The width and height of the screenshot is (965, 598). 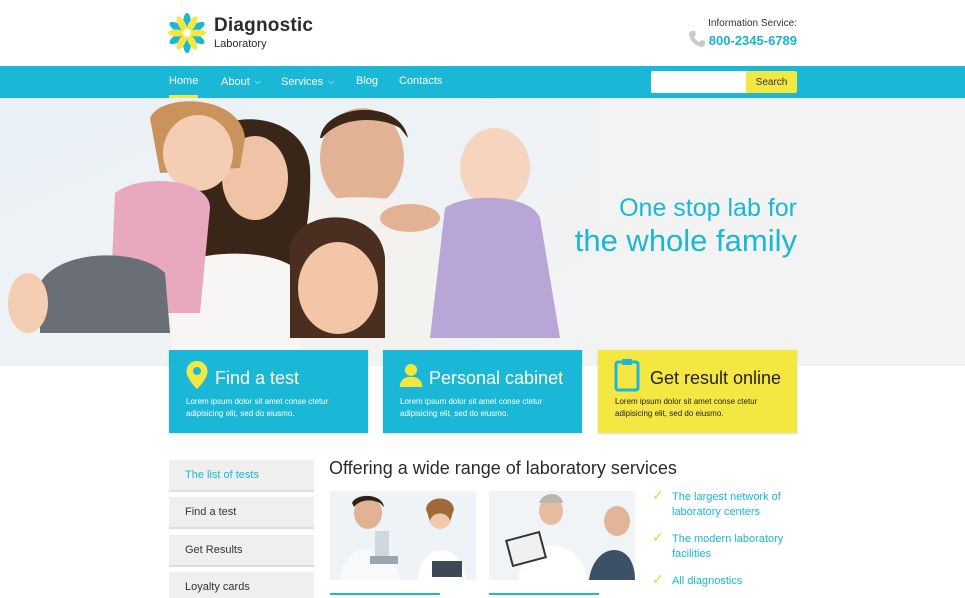 I want to click on nav-item-blog: Blog, so click(x=367, y=82).